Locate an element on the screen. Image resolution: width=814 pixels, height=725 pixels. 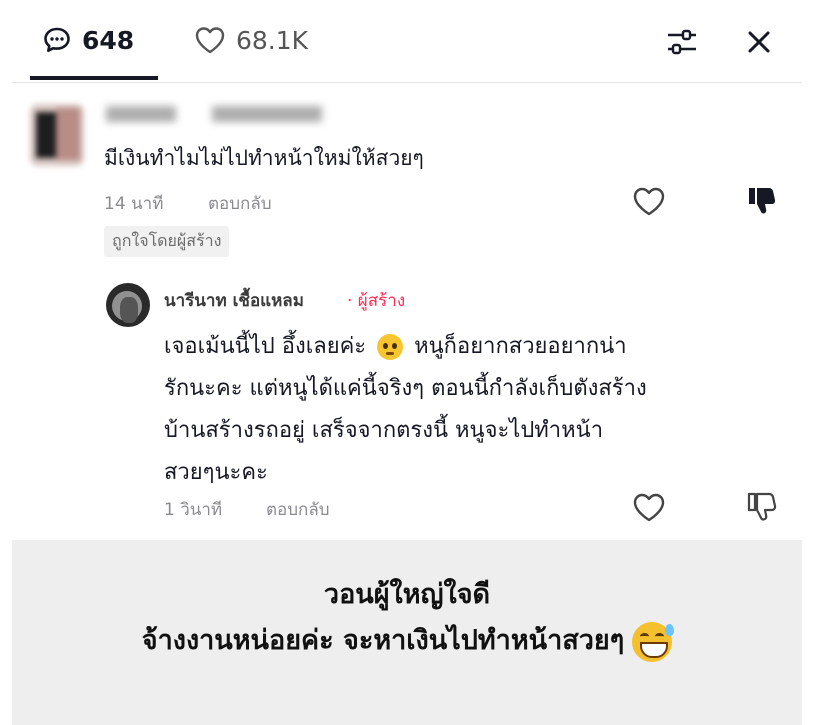
grinning-sweat-emoji-icon is located at coordinates (653, 641).